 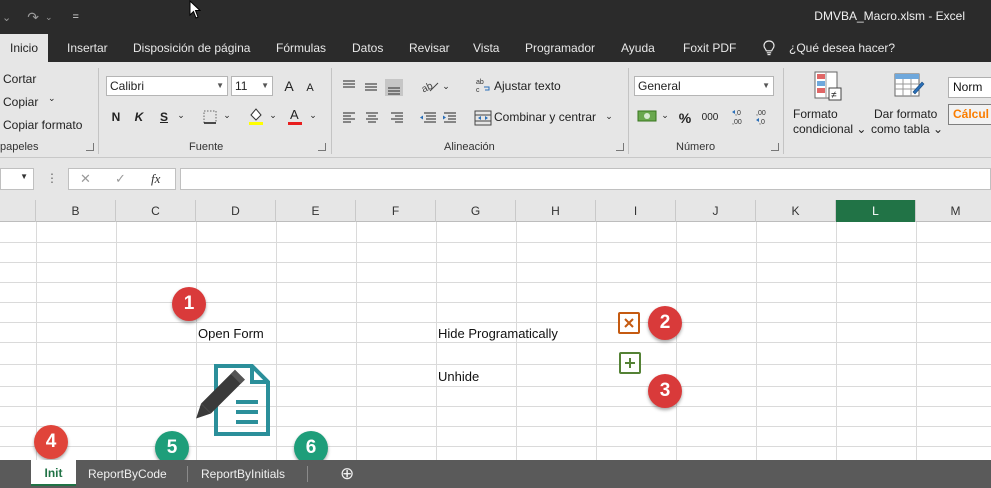 I want to click on lightbulb-icon, so click(x=769, y=48).